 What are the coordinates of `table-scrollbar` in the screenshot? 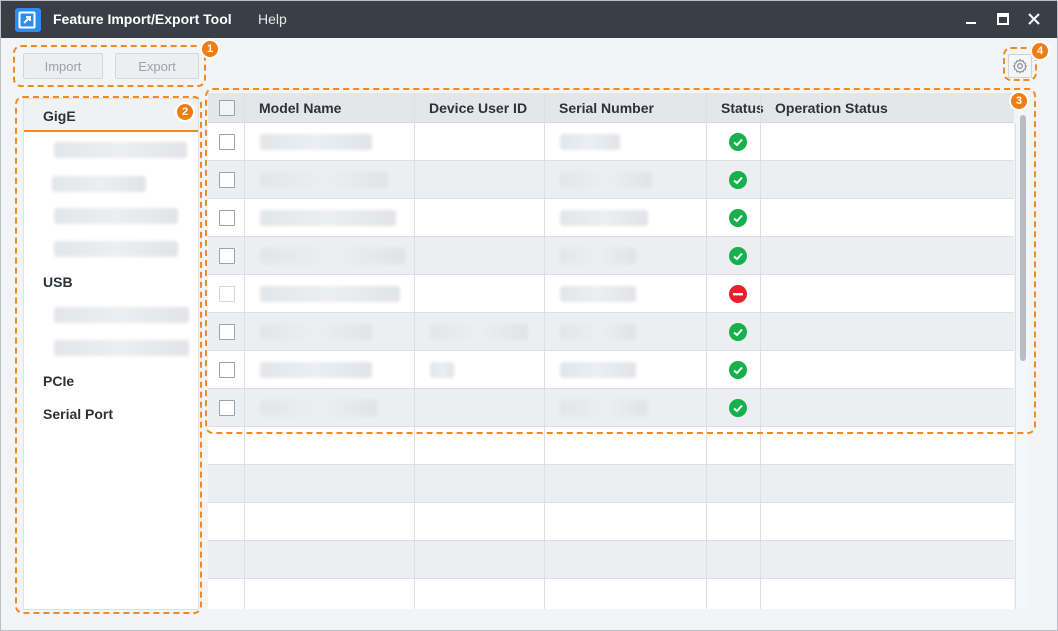 It's located at (1022, 362).